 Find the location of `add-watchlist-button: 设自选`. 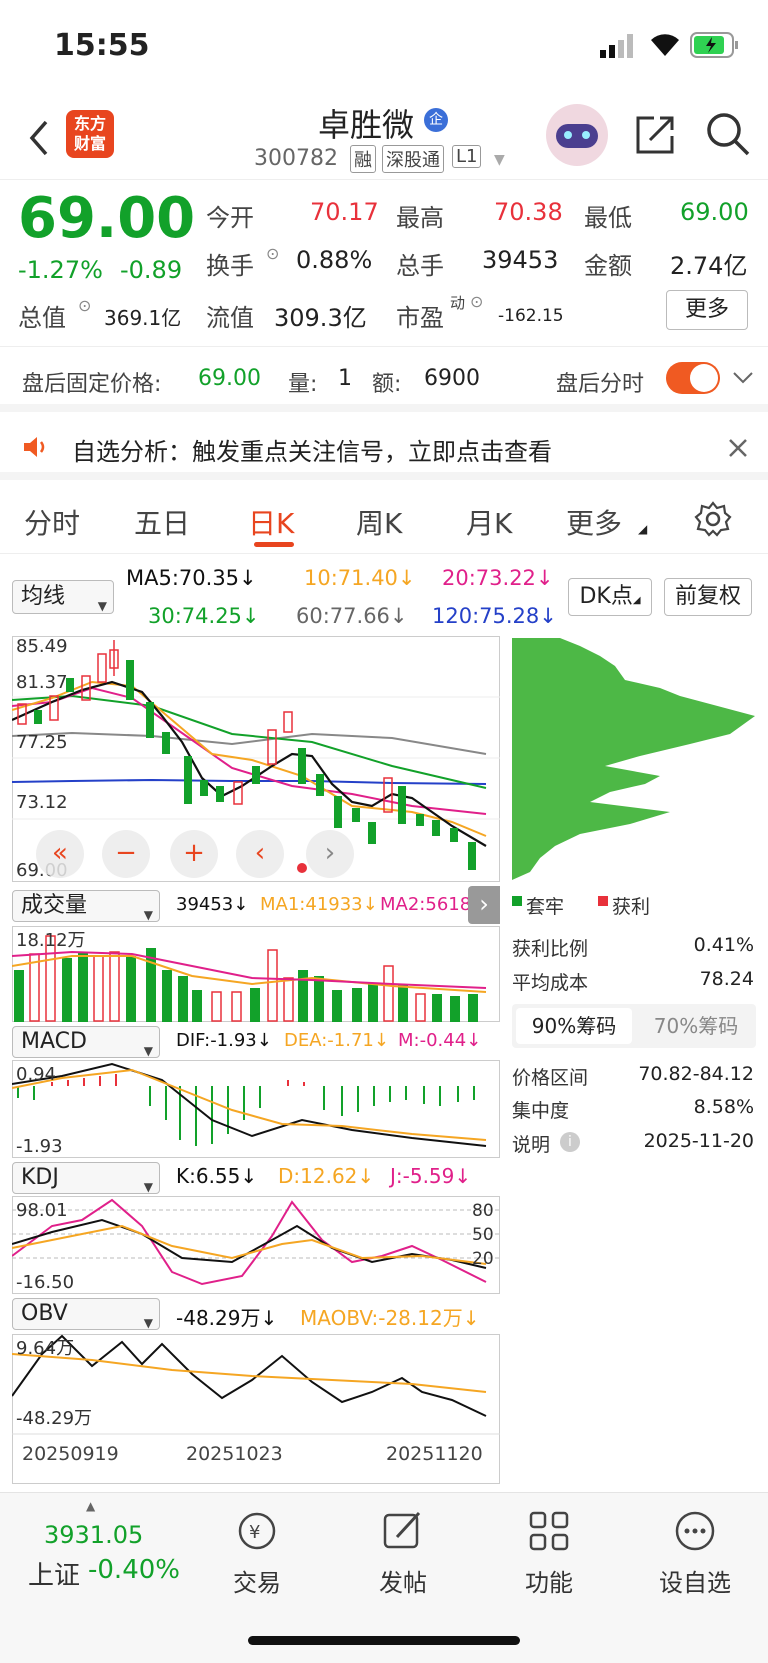

add-watchlist-button: 设自选 is located at coordinates (695, 1553).